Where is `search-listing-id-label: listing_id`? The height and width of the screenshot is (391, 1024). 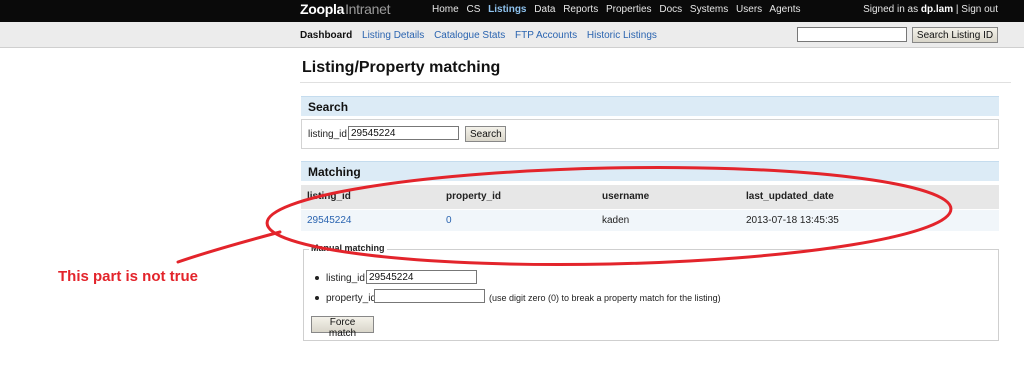 search-listing-id-label: listing_id is located at coordinates (327, 134).